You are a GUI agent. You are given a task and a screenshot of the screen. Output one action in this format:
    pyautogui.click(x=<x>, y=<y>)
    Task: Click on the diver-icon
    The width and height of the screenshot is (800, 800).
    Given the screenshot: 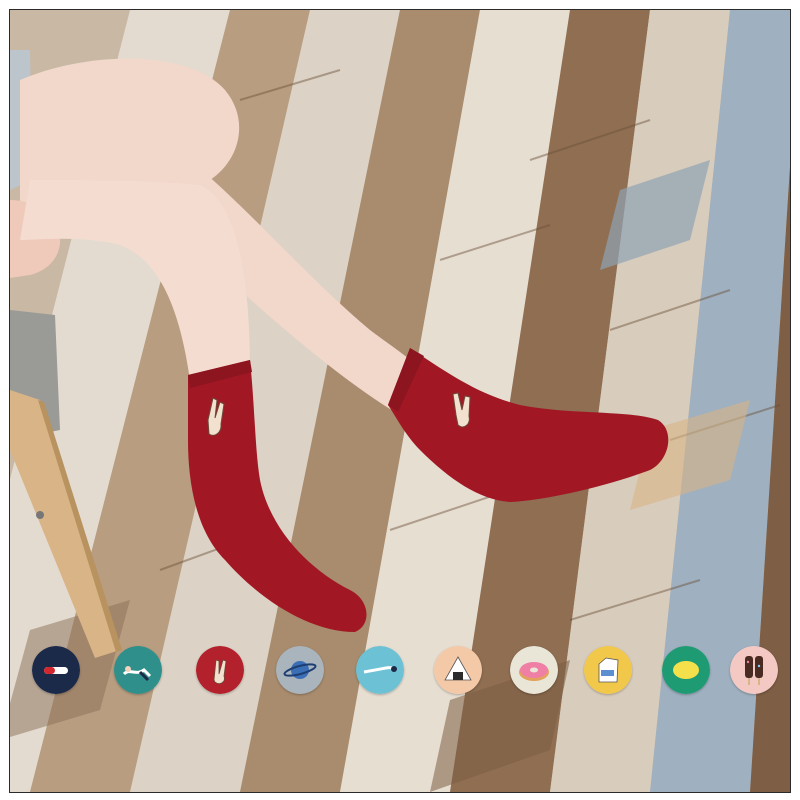 What is the action you would take?
    pyautogui.click(x=380, y=670)
    